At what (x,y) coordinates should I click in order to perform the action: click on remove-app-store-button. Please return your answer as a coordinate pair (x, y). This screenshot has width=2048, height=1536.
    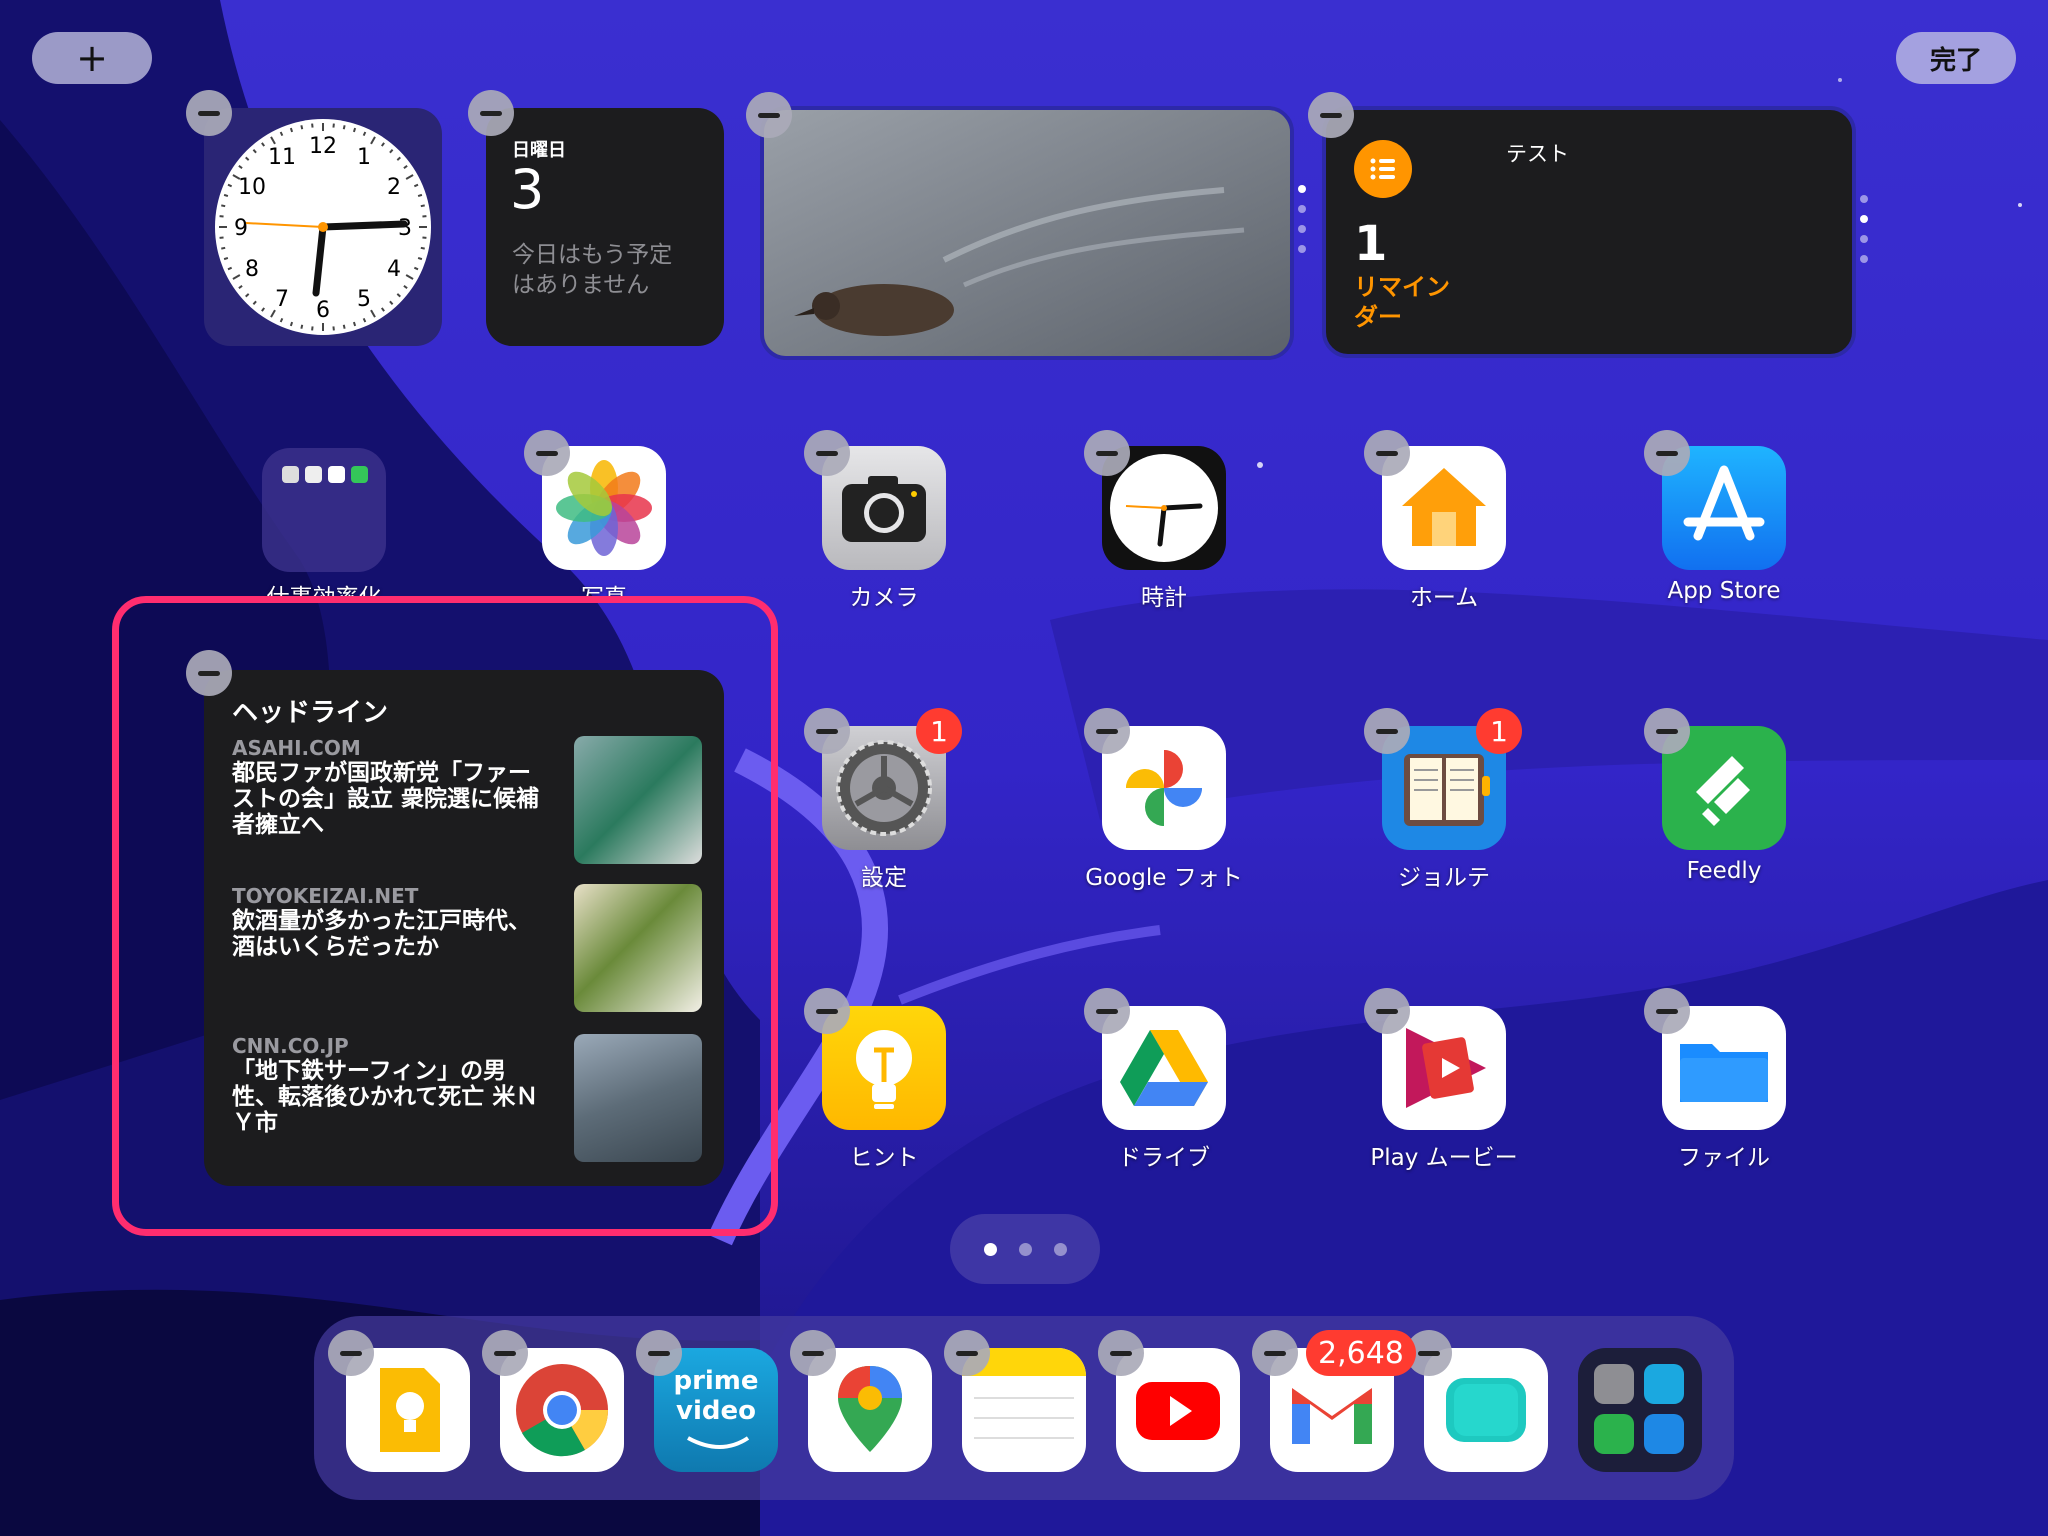
    Looking at the image, I should click on (1667, 453).